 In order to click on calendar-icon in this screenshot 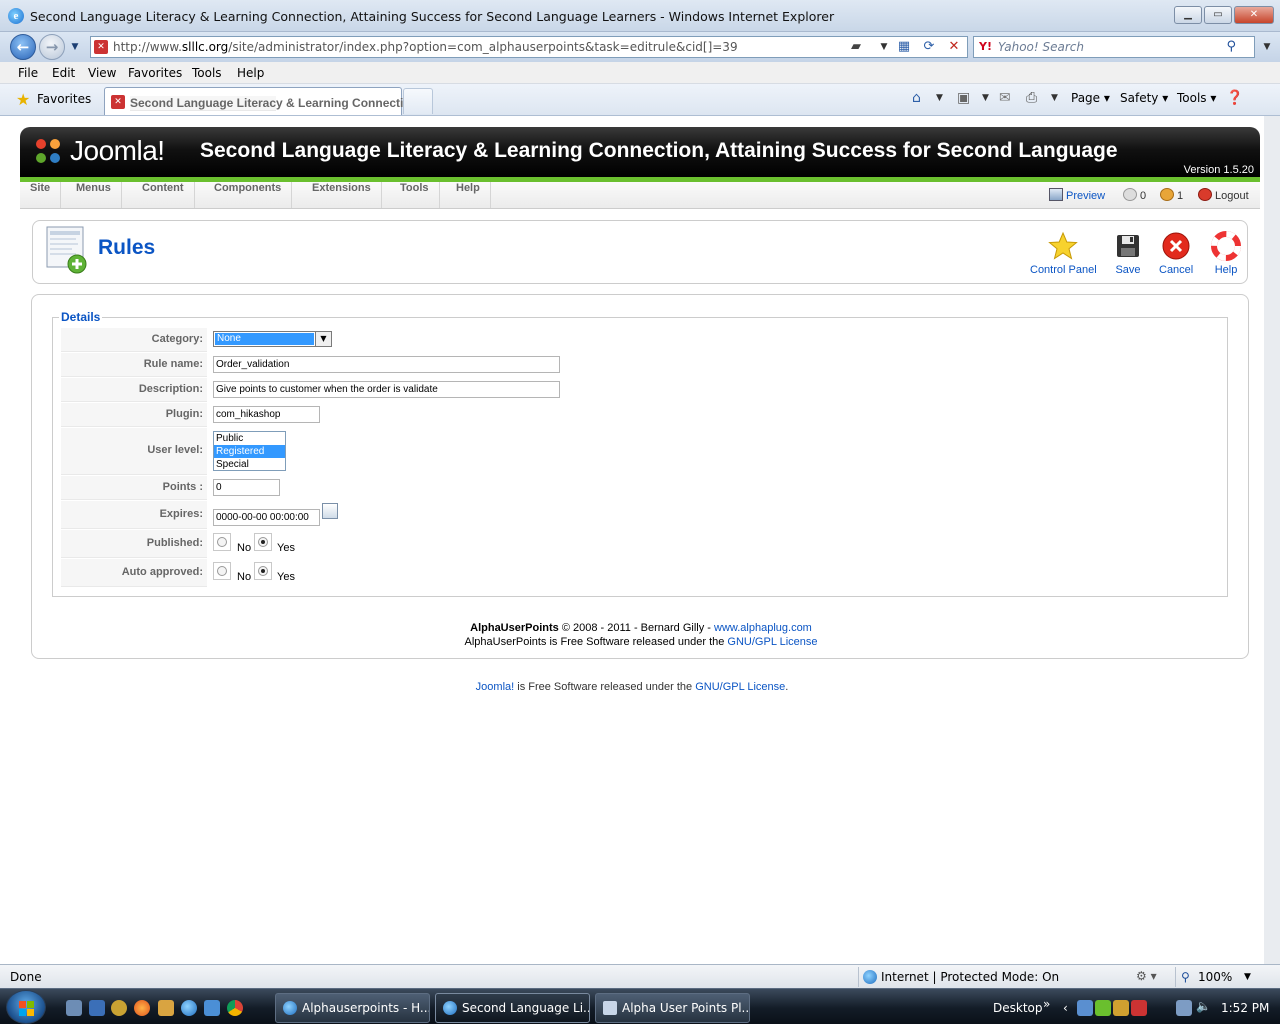, I will do `click(330, 511)`.